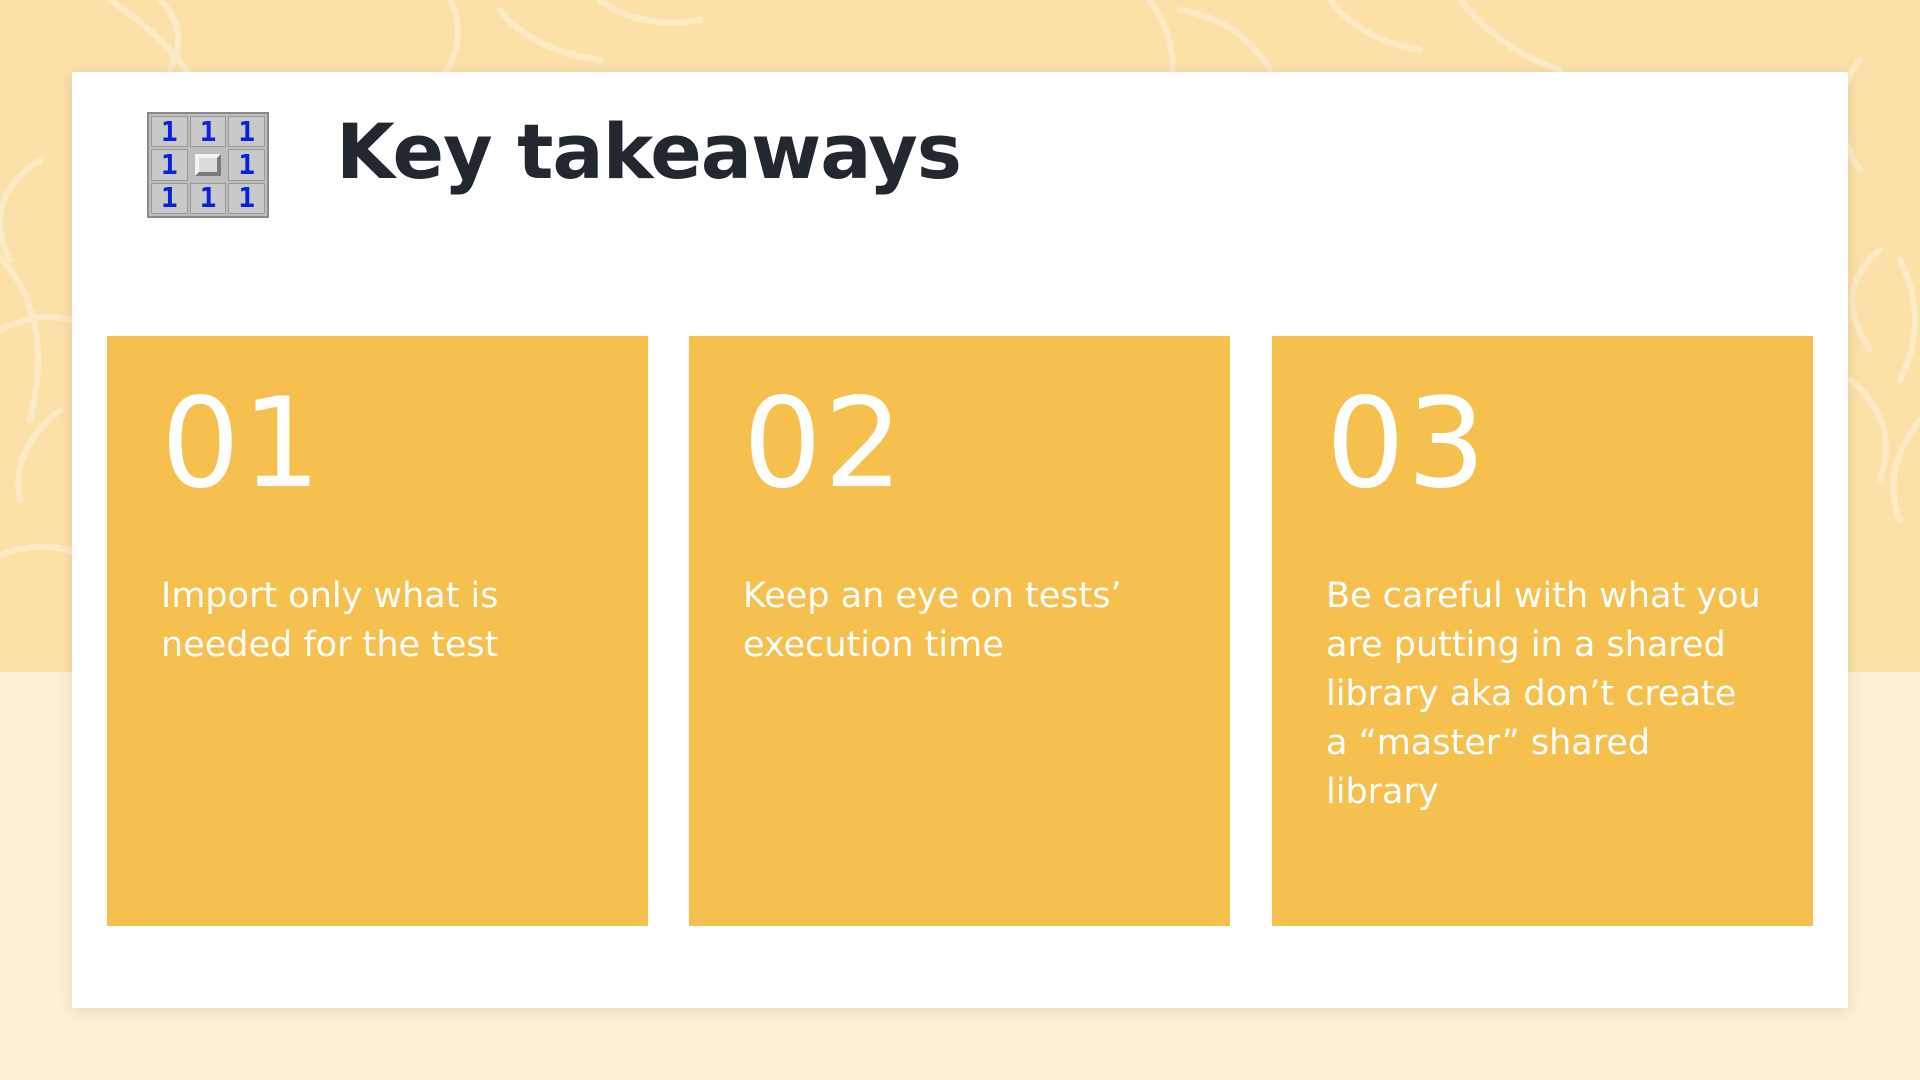 This screenshot has height=1080, width=1920. I want to click on logo-cell-unrevealed, so click(208, 165).